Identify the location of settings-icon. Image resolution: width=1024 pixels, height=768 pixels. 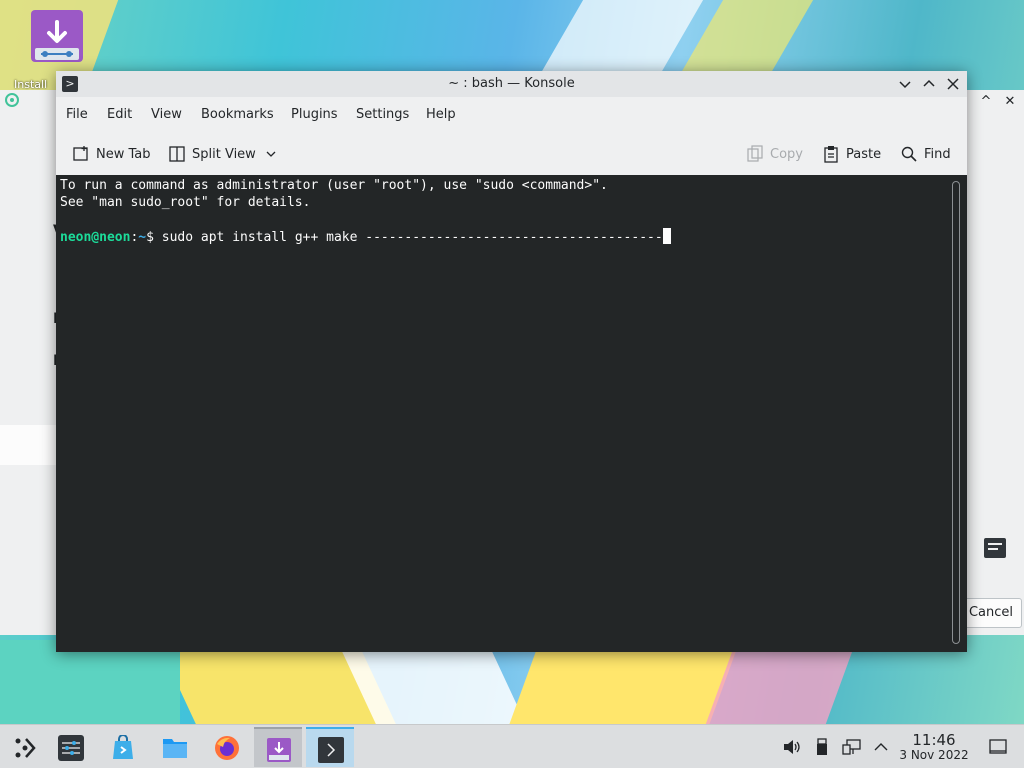
(71, 748).